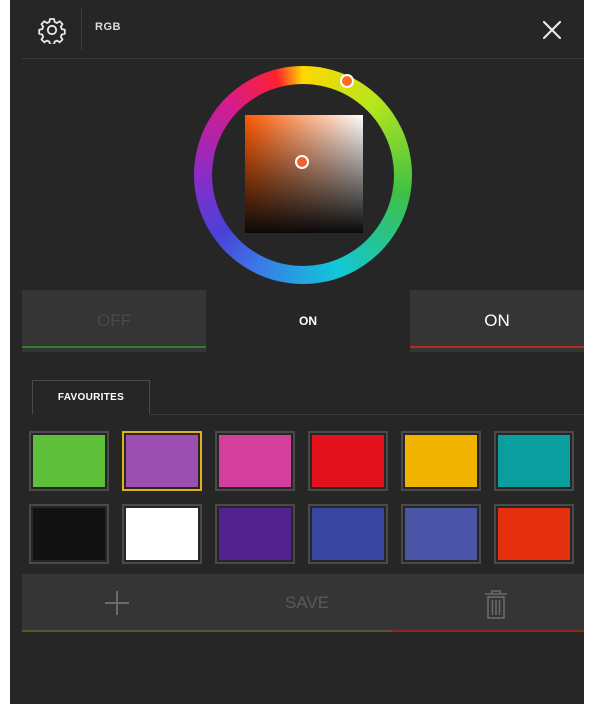 The width and height of the screenshot is (597, 704). Describe the element at coordinates (367, 414) in the screenshot. I see `favourites-rule` at that location.